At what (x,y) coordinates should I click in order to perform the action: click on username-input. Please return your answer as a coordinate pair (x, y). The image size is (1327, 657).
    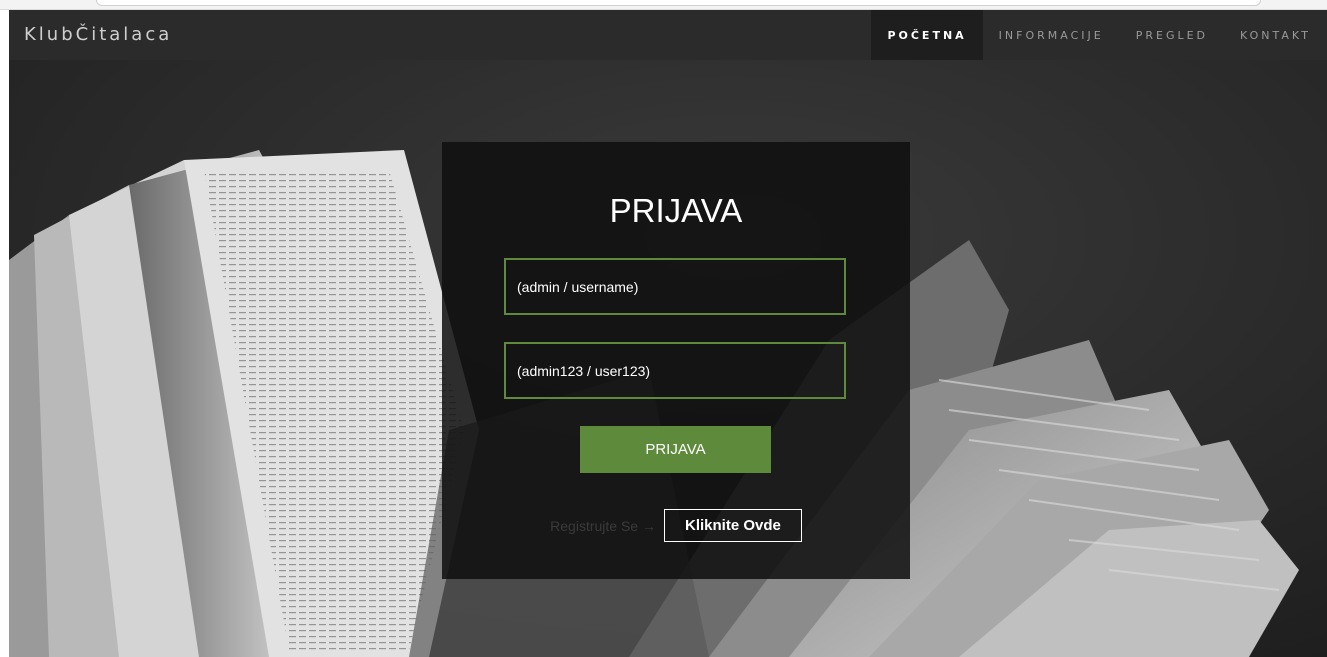
    Looking at the image, I should click on (675, 286).